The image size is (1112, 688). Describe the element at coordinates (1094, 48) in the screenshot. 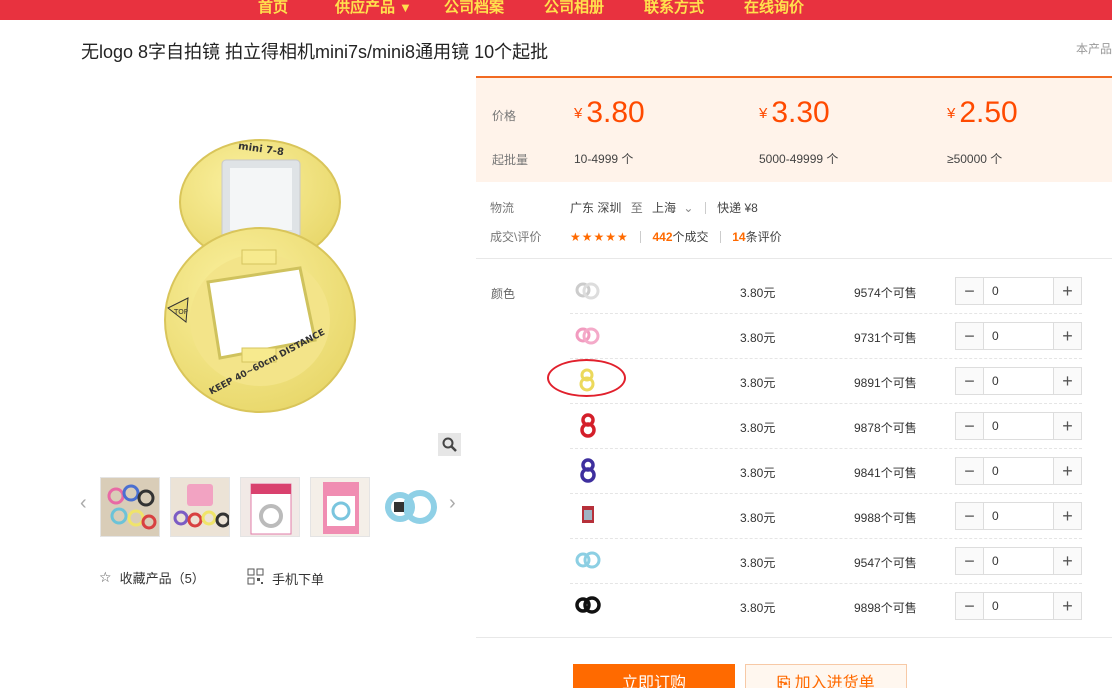

I see `corner-link: 本产品` at that location.